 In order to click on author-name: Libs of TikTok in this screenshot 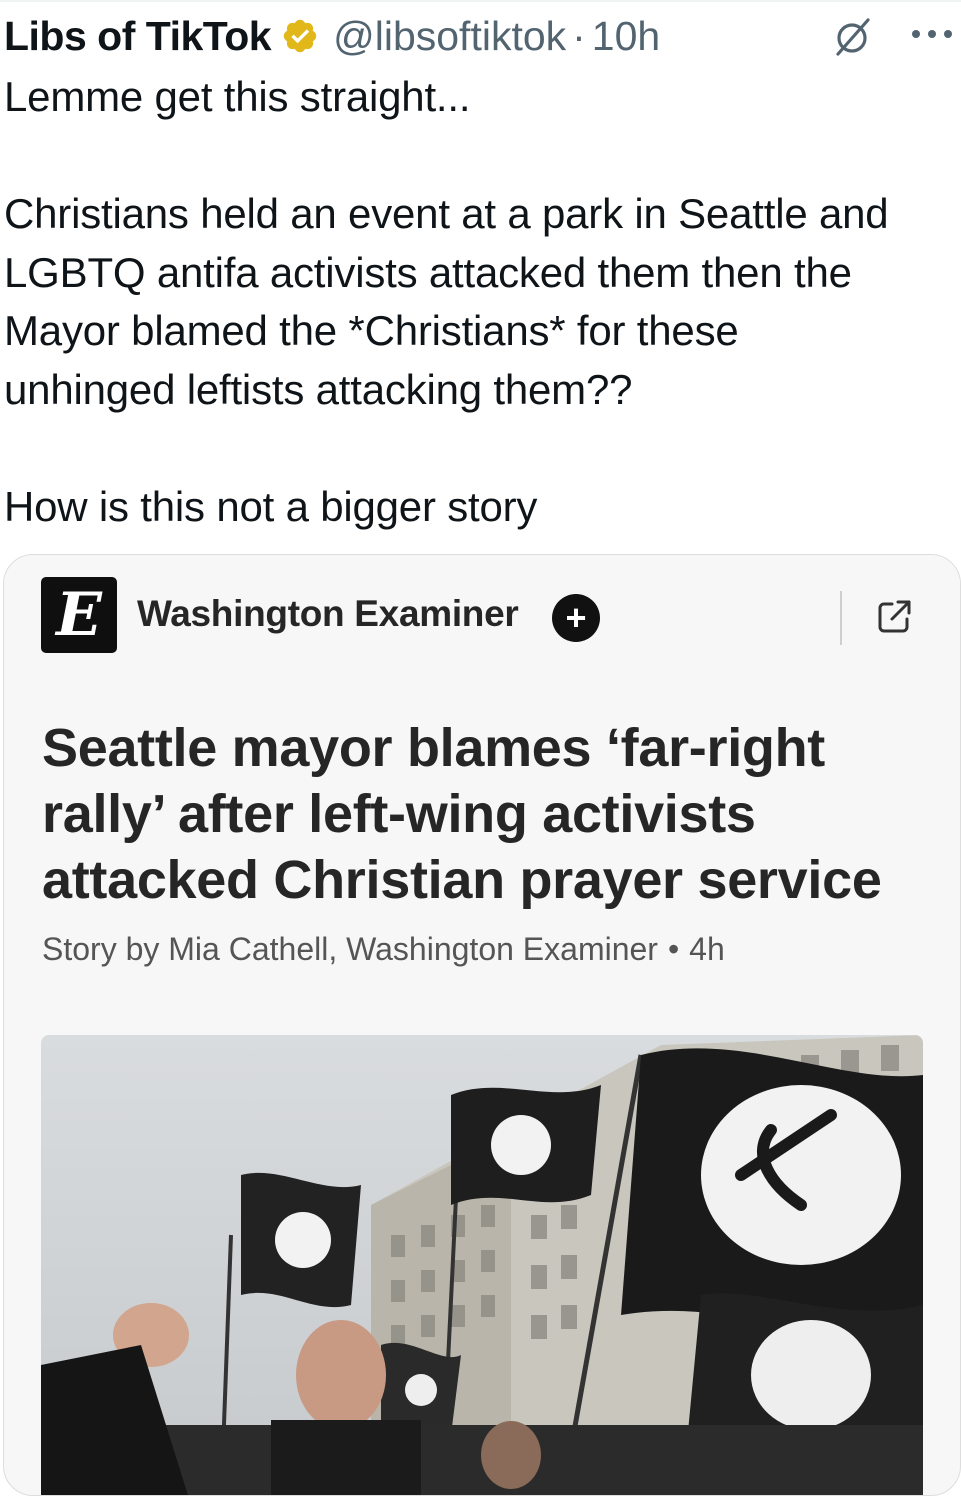, I will do `click(138, 36)`.